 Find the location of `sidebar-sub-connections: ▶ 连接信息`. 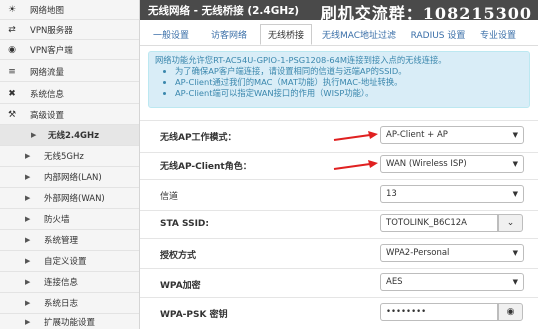

sidebar-sub-connections: ▶ 连接信息 is located at coordinates (69, 282).